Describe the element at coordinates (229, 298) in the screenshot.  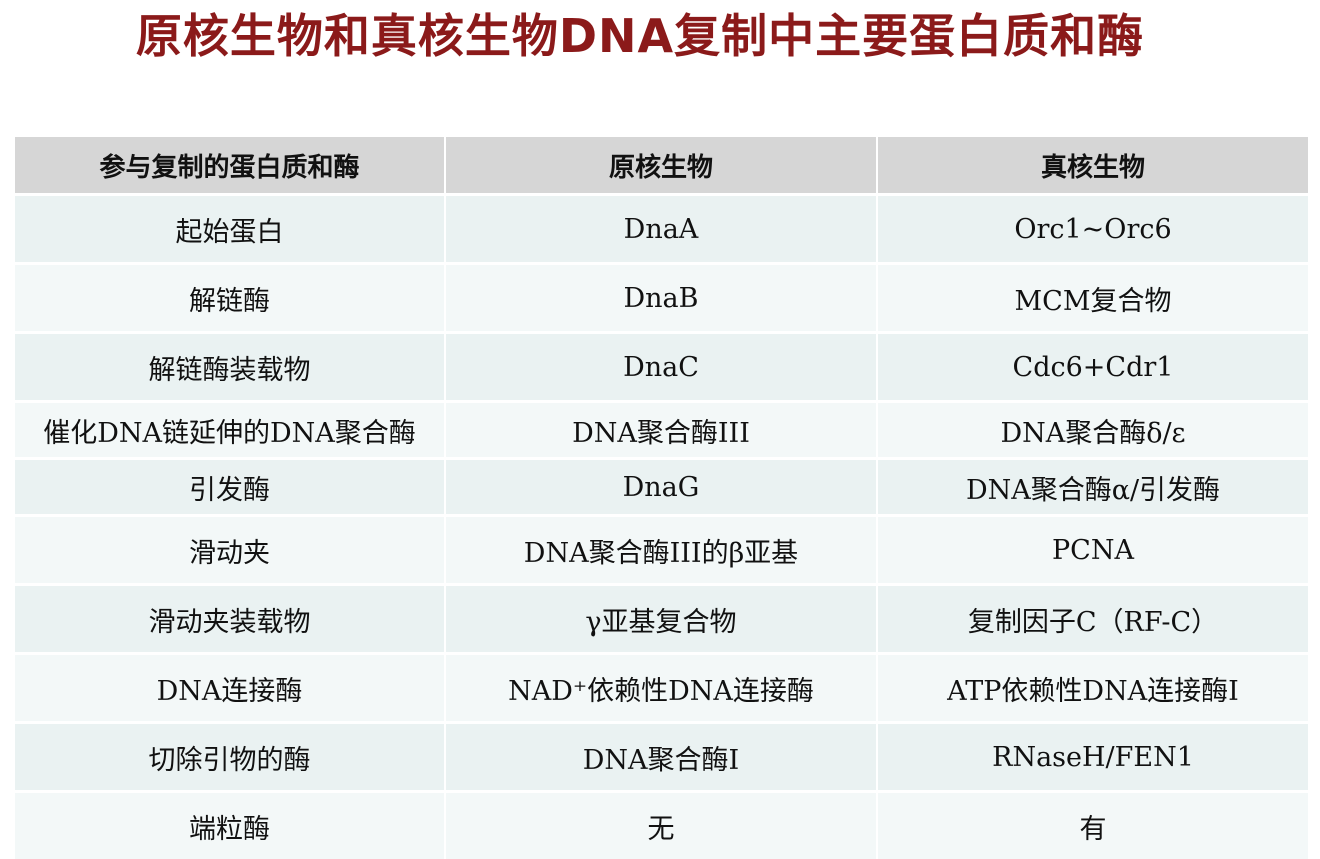
I see `table-cell-factor: 解链酶` at that location.